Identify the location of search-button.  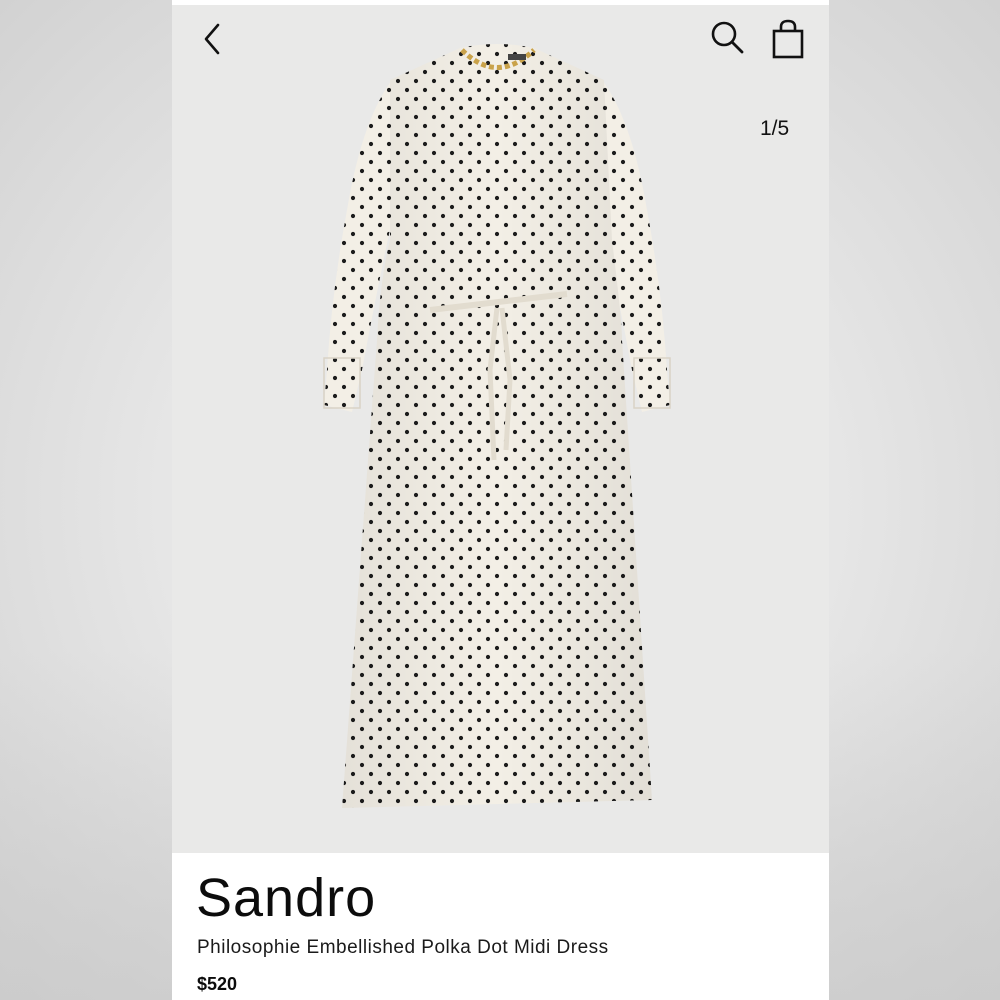
(727, 37).